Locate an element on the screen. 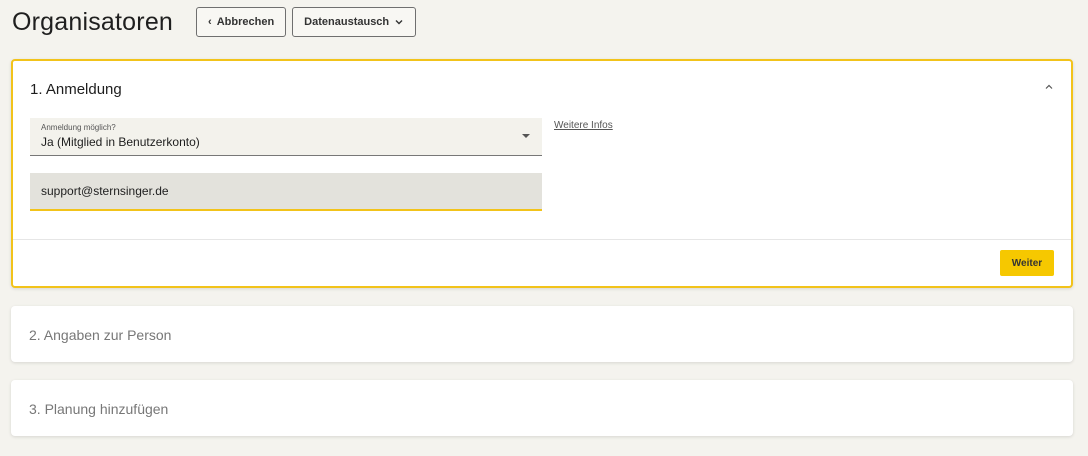 The image size is (1088, 456). more-info-link: Weitere Infos is located at coordinates (583, 125).